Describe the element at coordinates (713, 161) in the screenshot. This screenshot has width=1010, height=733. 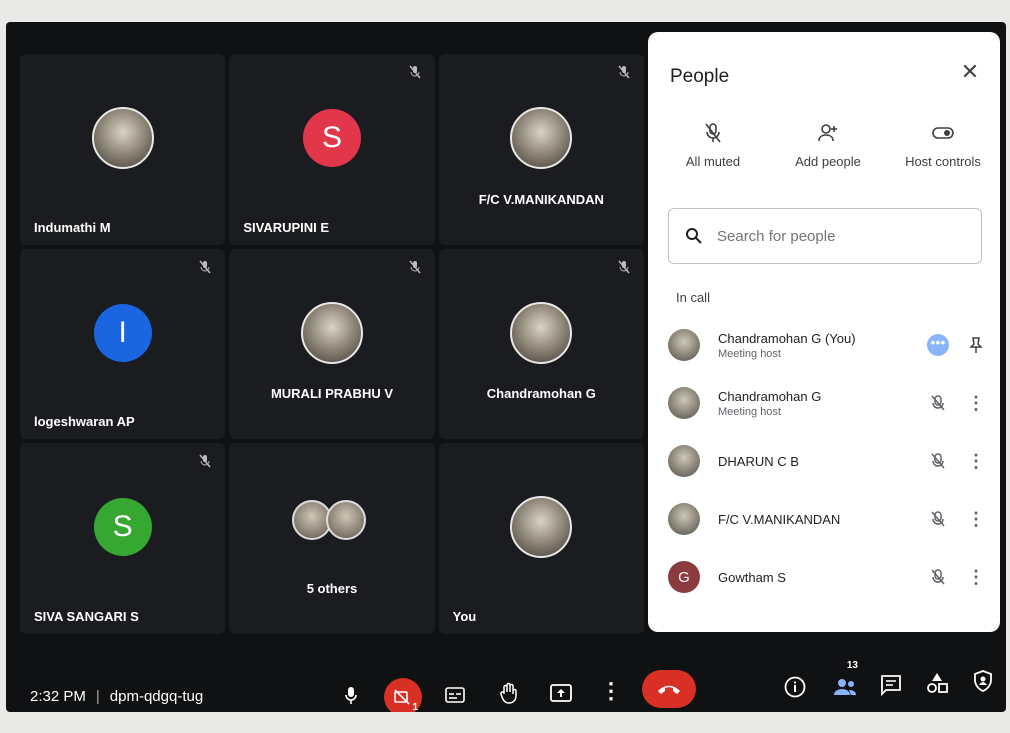
I see `action-label: All muted` at that location.